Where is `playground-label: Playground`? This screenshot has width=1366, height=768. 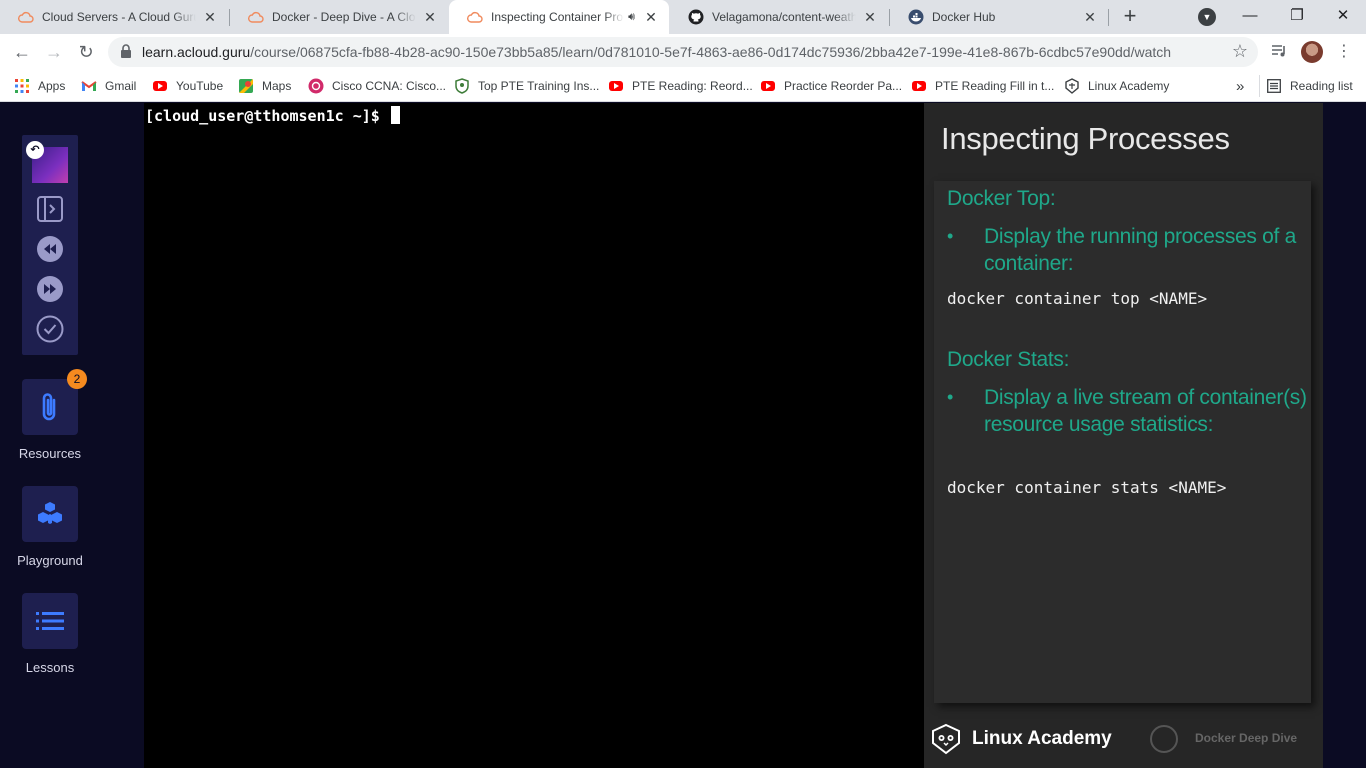
playground-label: Playground is located at coordinates (50, 560).